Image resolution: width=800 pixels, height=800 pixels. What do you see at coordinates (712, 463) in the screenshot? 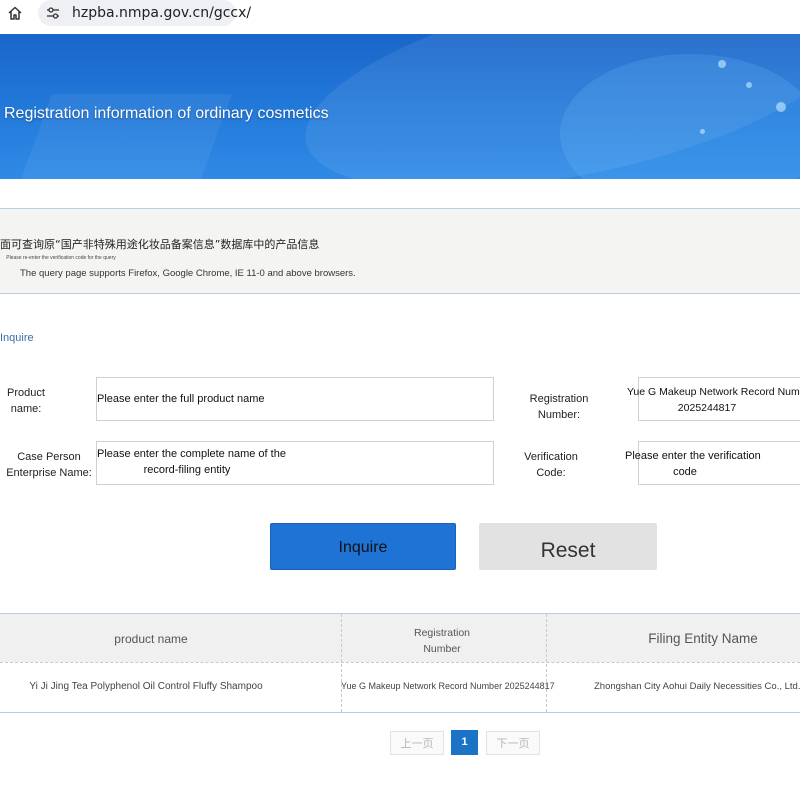
I see `verification-code-input: Please enter the verification code` at bounding box center [712, 463].